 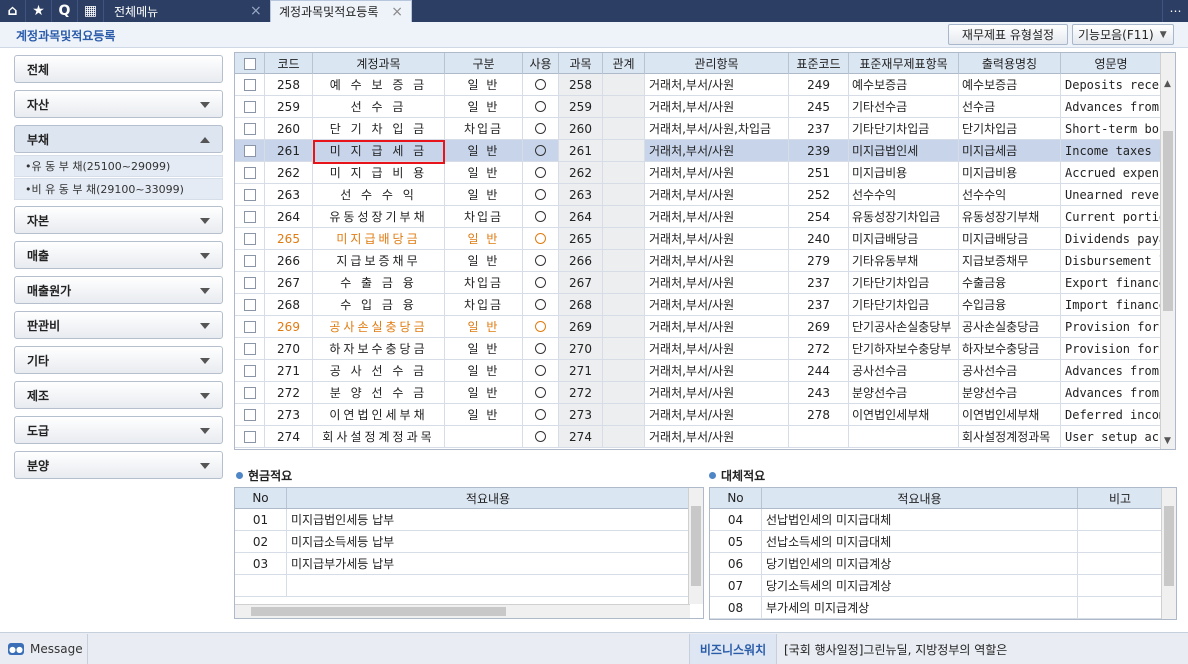 What do you see at coordinates (904, 304) in the screenshot?
I see `cell-stditem: 기타단기차입금` at bounding box center [904, 304].